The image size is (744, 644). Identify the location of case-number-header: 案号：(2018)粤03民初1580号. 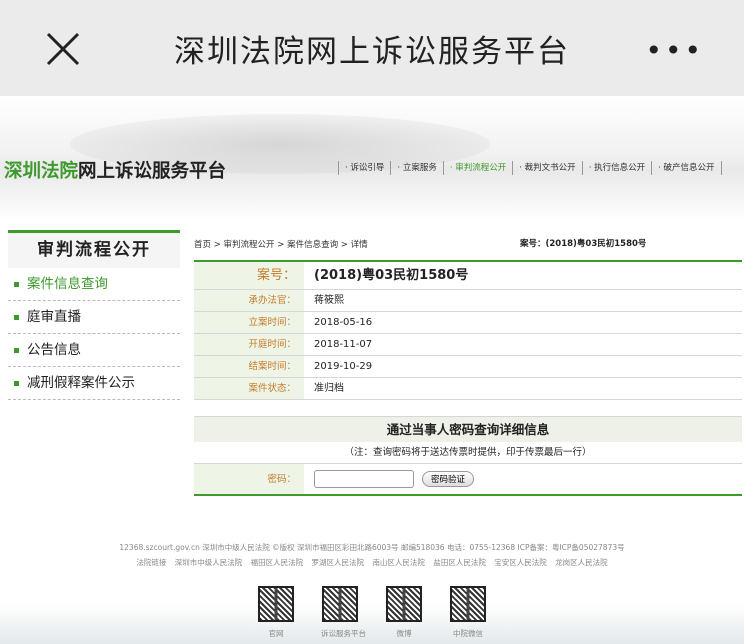
(583, 244).